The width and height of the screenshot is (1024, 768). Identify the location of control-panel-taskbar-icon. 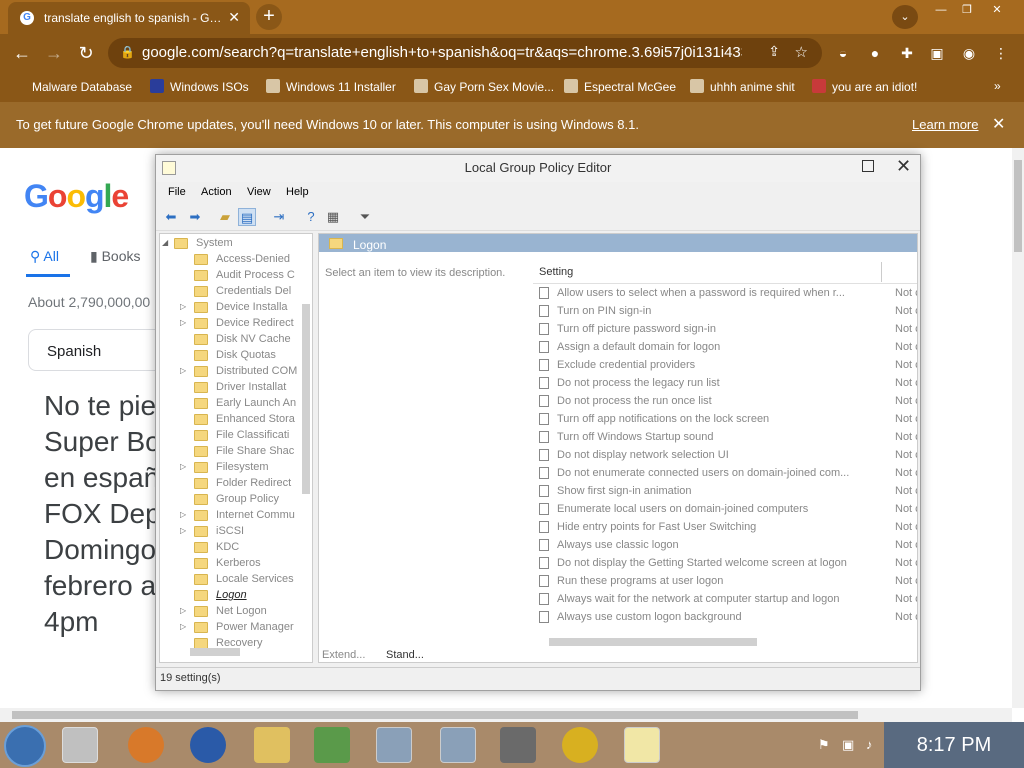
(332, 745).